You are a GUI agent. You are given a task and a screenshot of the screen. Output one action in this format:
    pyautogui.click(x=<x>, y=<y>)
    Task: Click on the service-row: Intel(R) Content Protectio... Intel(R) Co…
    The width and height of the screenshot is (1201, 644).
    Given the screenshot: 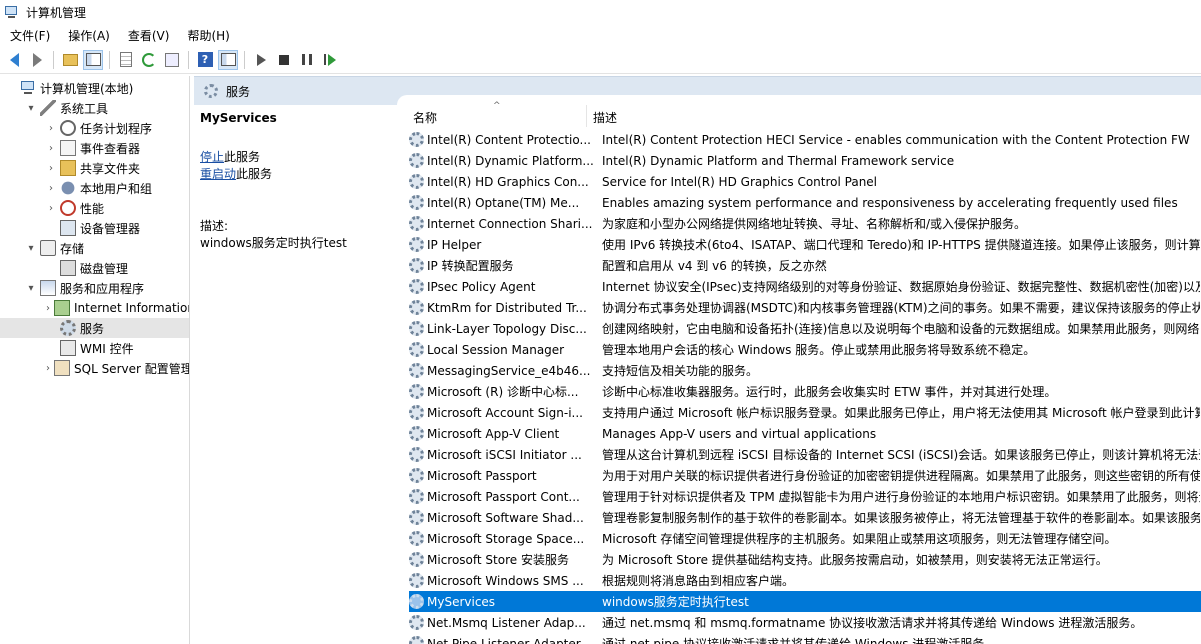 What is the action you would take?
    pyautogui.click(x=805, y=139)
    